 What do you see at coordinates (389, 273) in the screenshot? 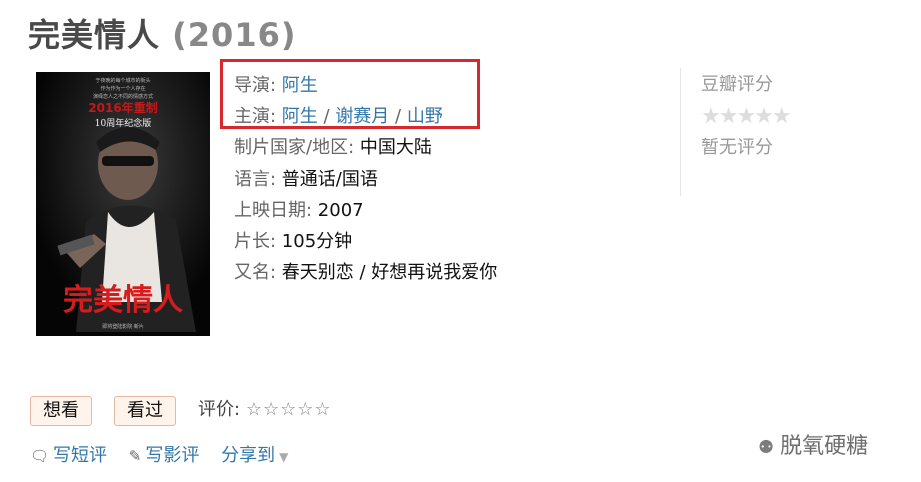
I see `aka-value: 春天别恋 / 好想再说我爱你` at bounding box center [389, 273].